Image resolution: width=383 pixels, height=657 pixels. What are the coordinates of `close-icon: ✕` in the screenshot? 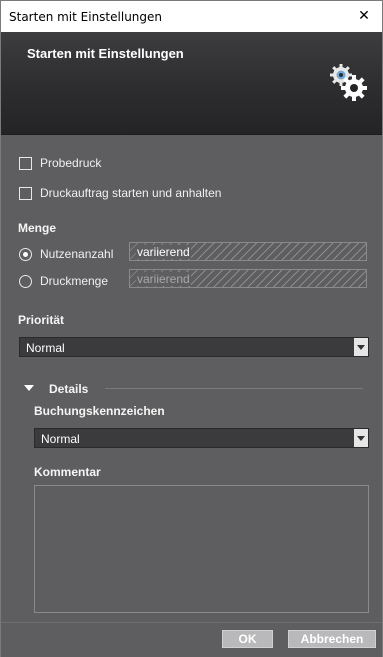 It's located at (364, 16).